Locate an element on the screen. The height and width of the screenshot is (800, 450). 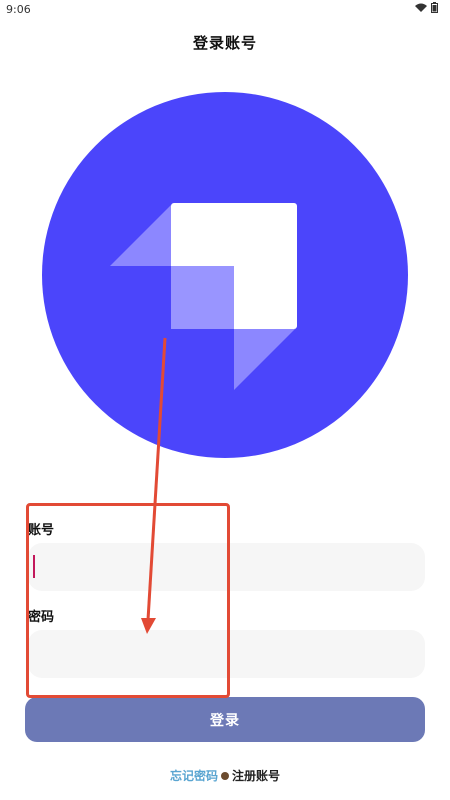
page-title: 登录账号 is located at coordinates (224, 43).